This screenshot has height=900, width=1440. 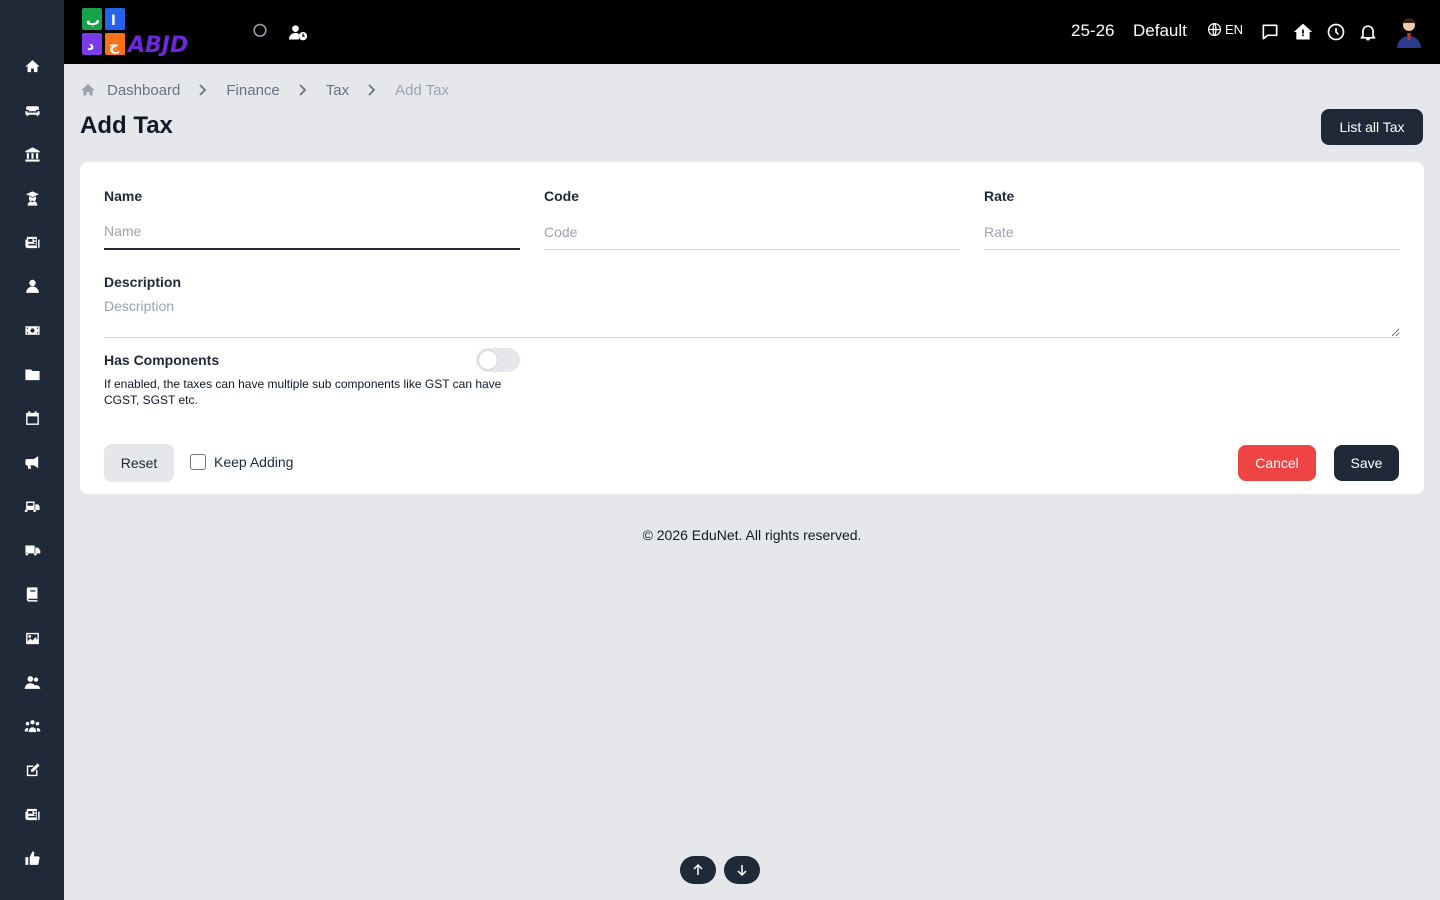 I want to click on name-input, so click(x=312, y=232).